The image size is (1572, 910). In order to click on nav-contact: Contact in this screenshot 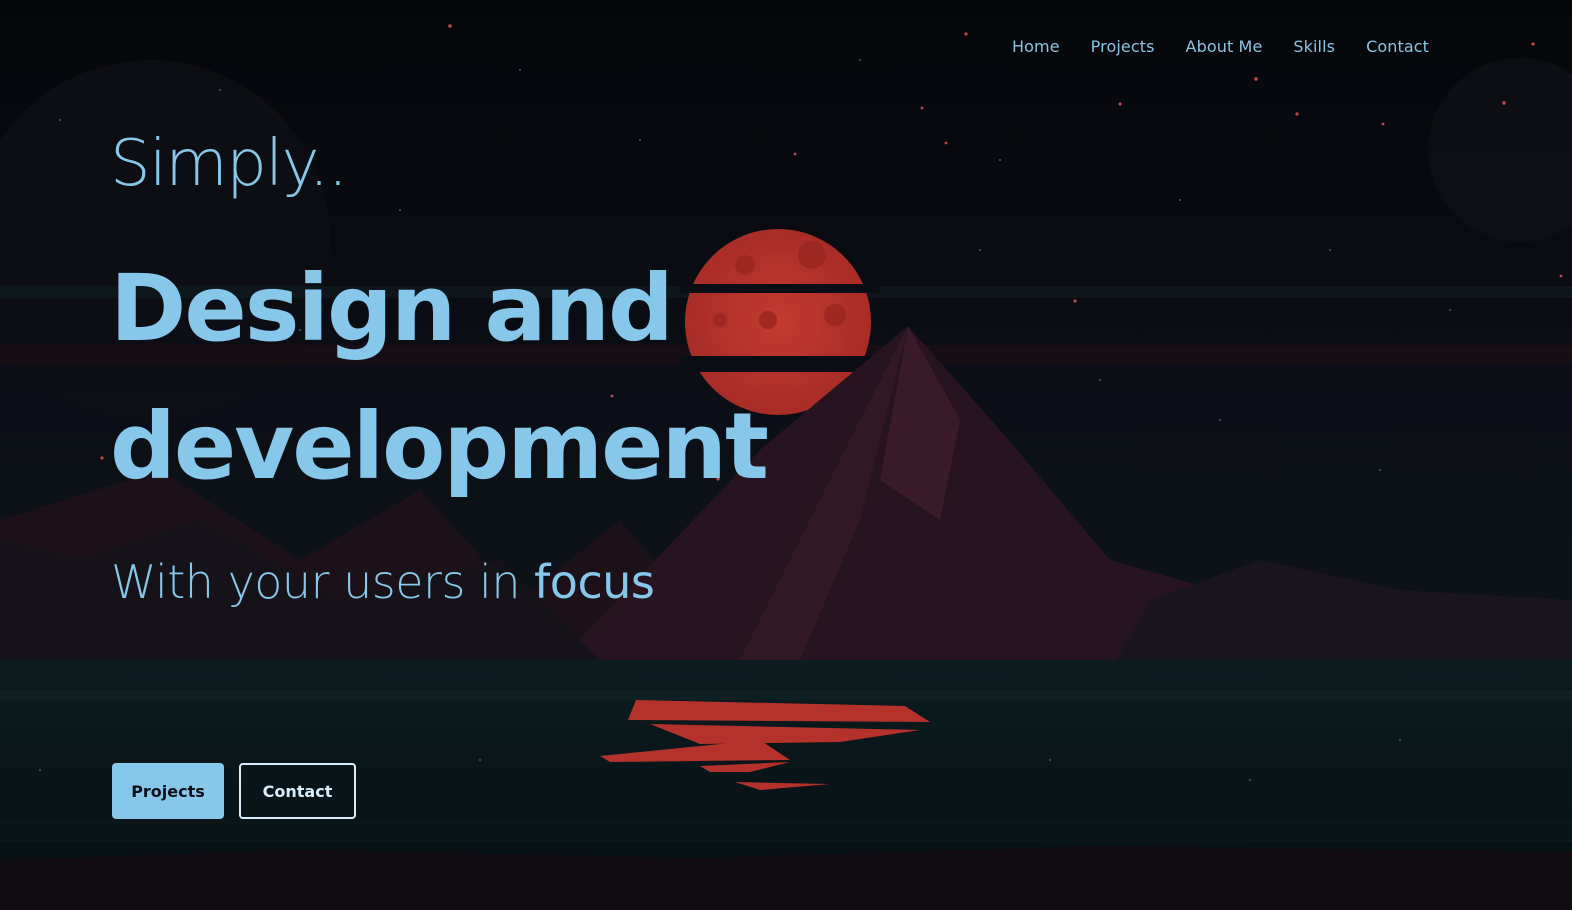, I will do `click(1397, 47)`.